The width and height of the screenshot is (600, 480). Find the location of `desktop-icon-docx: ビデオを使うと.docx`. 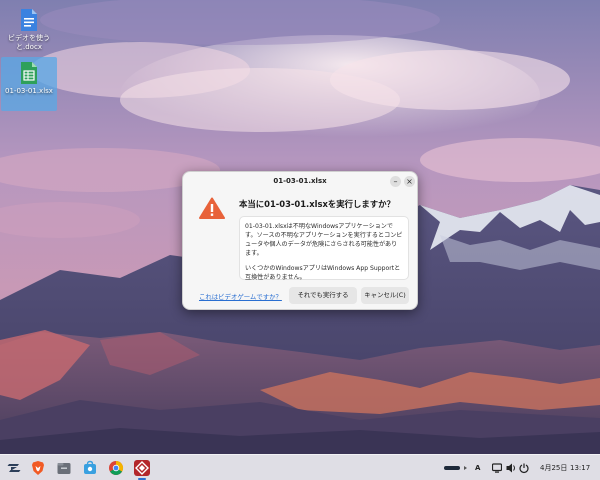

desktop-icon-docx: ビデオを使うと.docx is located at coordinates (29, 30).